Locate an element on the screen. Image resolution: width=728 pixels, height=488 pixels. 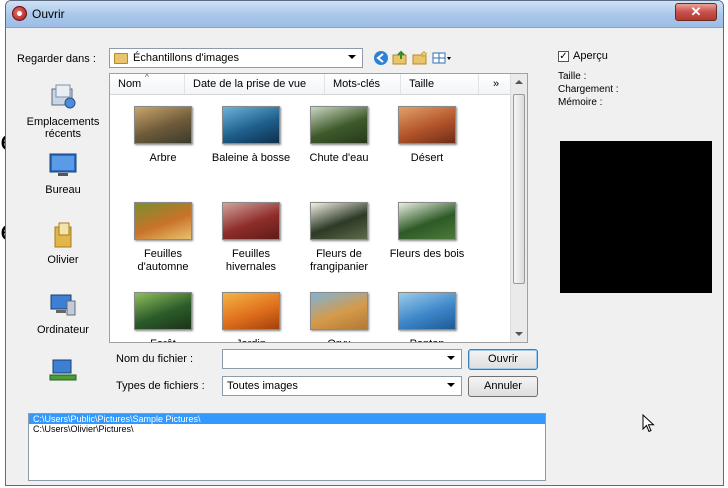
file-item: Arbre is located at coordinates (163, 135).